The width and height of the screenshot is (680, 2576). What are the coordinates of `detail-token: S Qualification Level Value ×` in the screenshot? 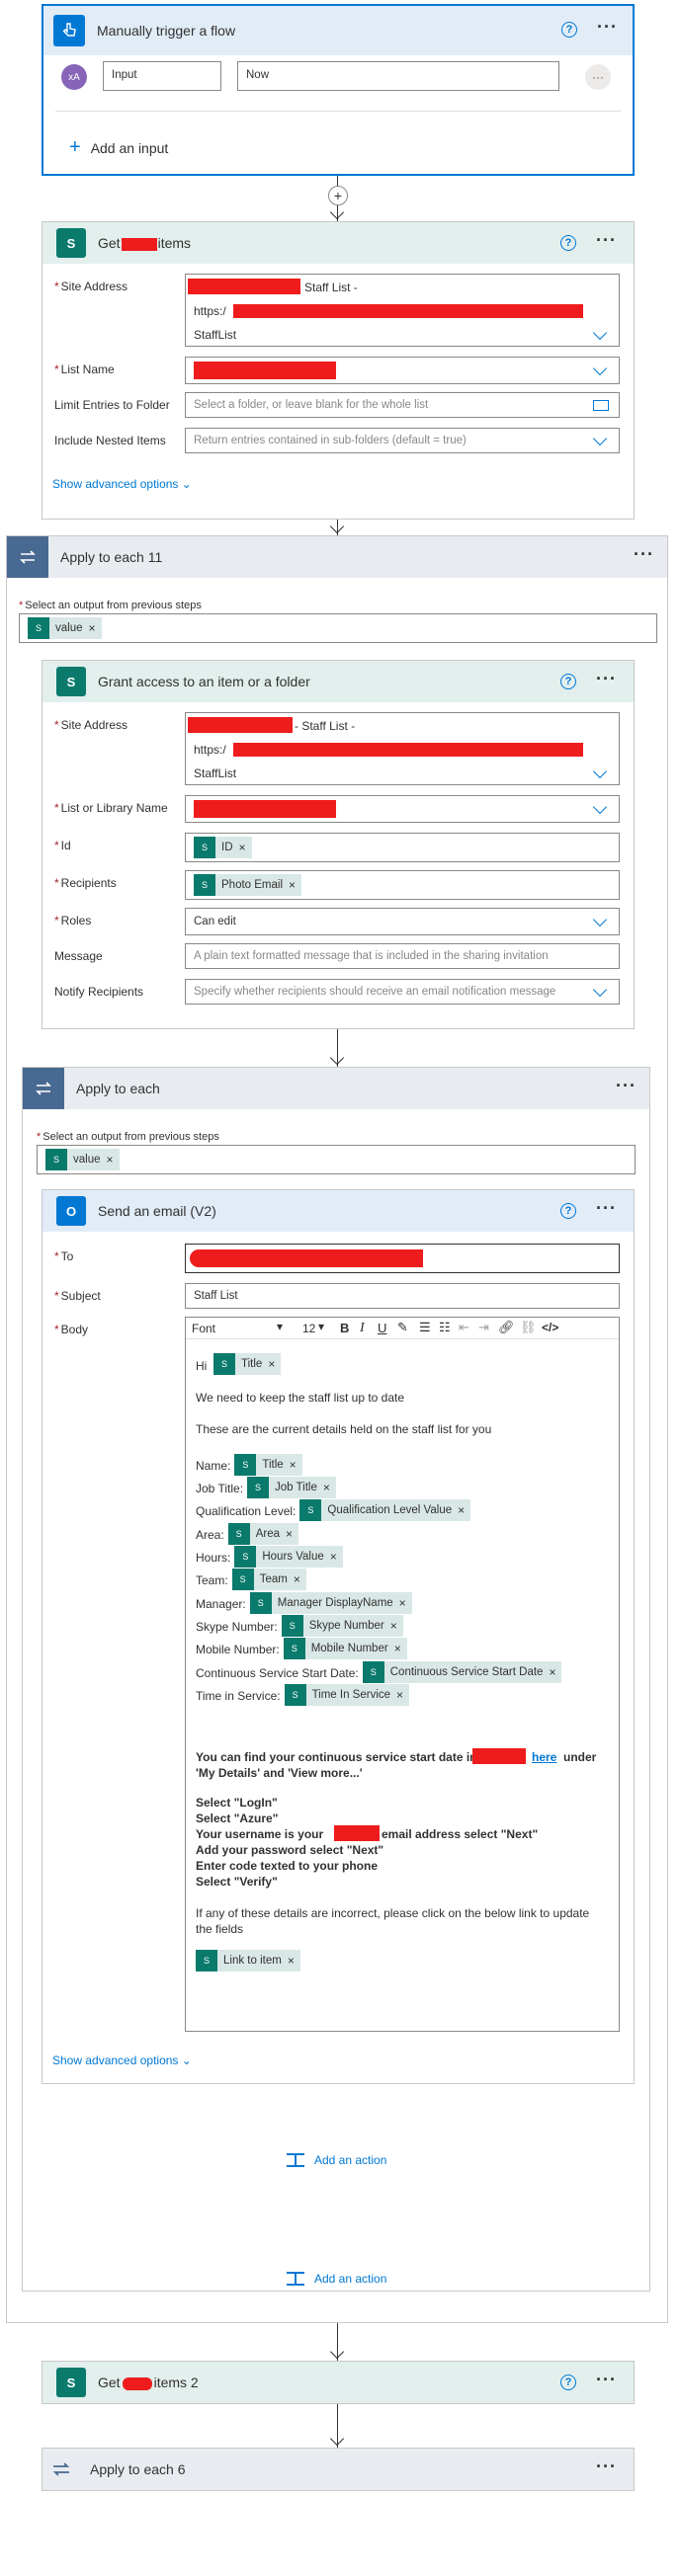 It's located at (385, 1510).